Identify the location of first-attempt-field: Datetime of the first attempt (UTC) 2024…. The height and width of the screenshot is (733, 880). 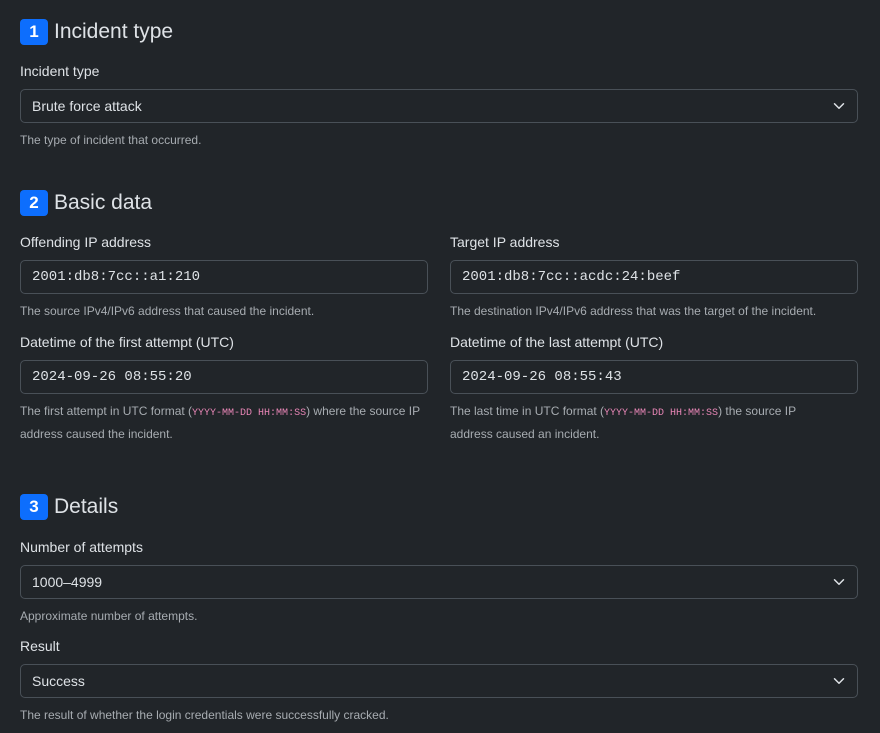
(224, 388).